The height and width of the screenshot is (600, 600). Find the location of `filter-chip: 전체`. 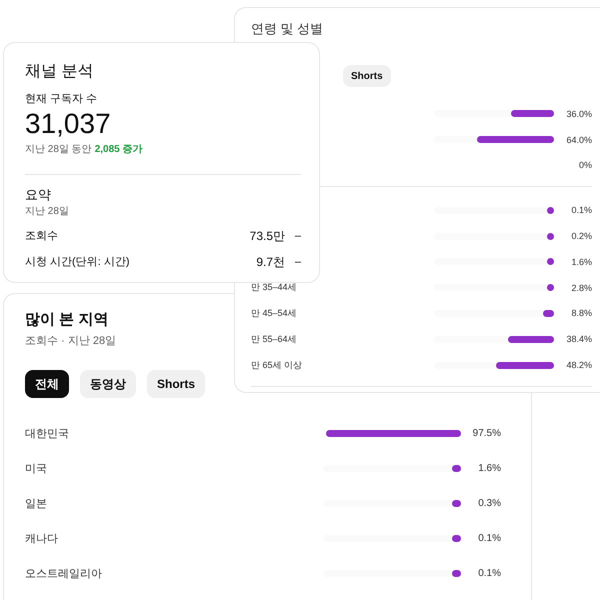

filter-chip: 전체 is located at coordinates (47, 384).